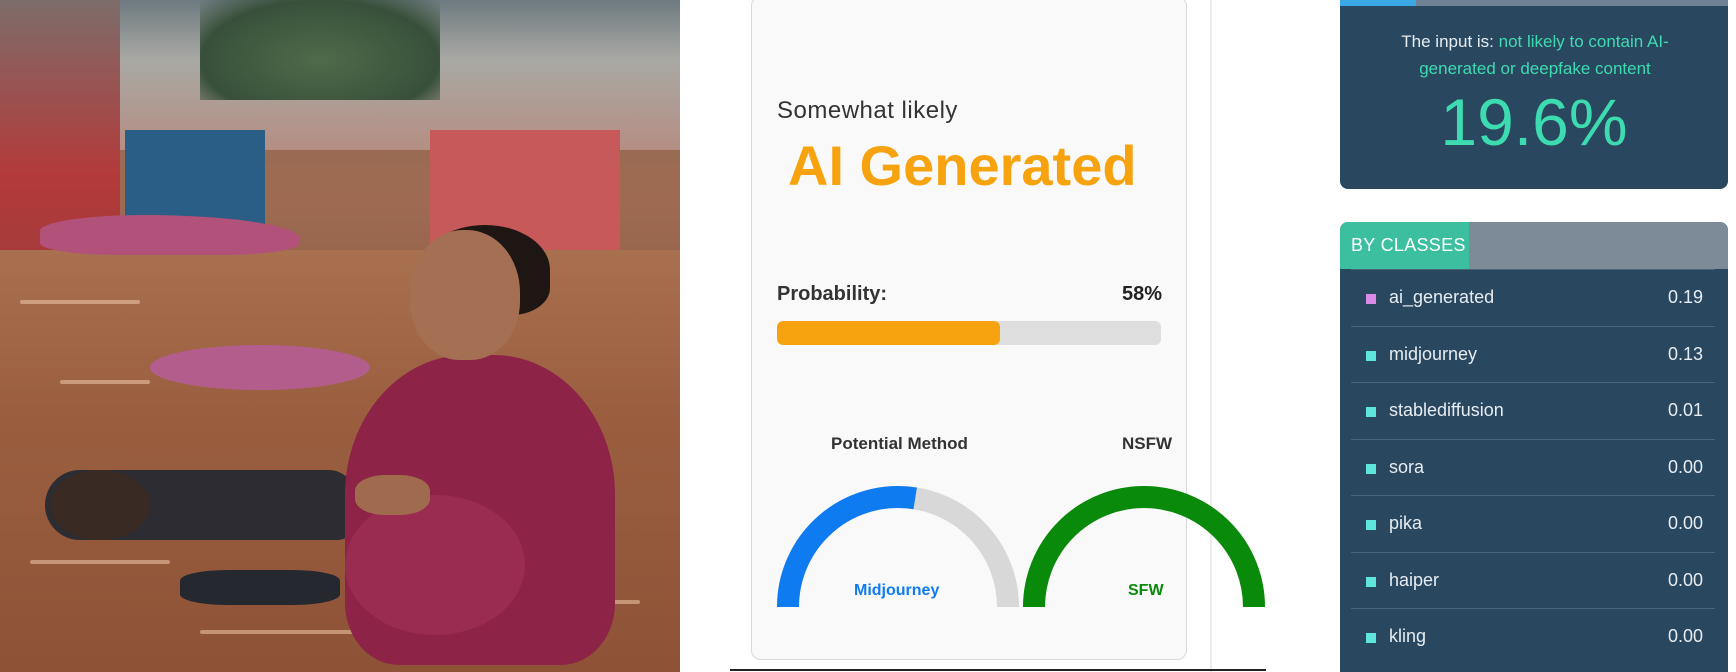  I want to click on method-gauge-label: Midjourney, so click(897, 590).